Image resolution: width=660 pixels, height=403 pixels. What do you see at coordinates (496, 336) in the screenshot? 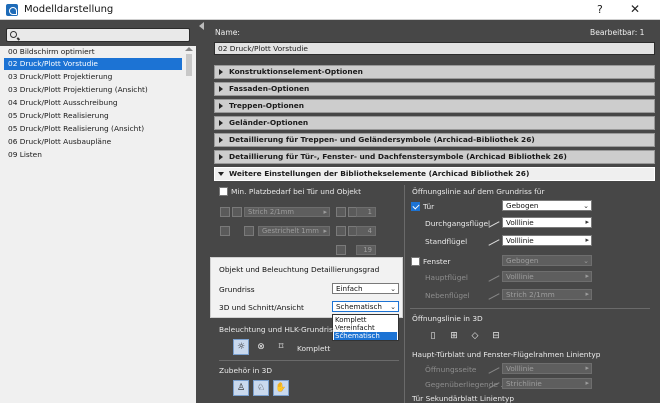
I see `book-3d-icon: ⊟` at bounding box center [496, 336].